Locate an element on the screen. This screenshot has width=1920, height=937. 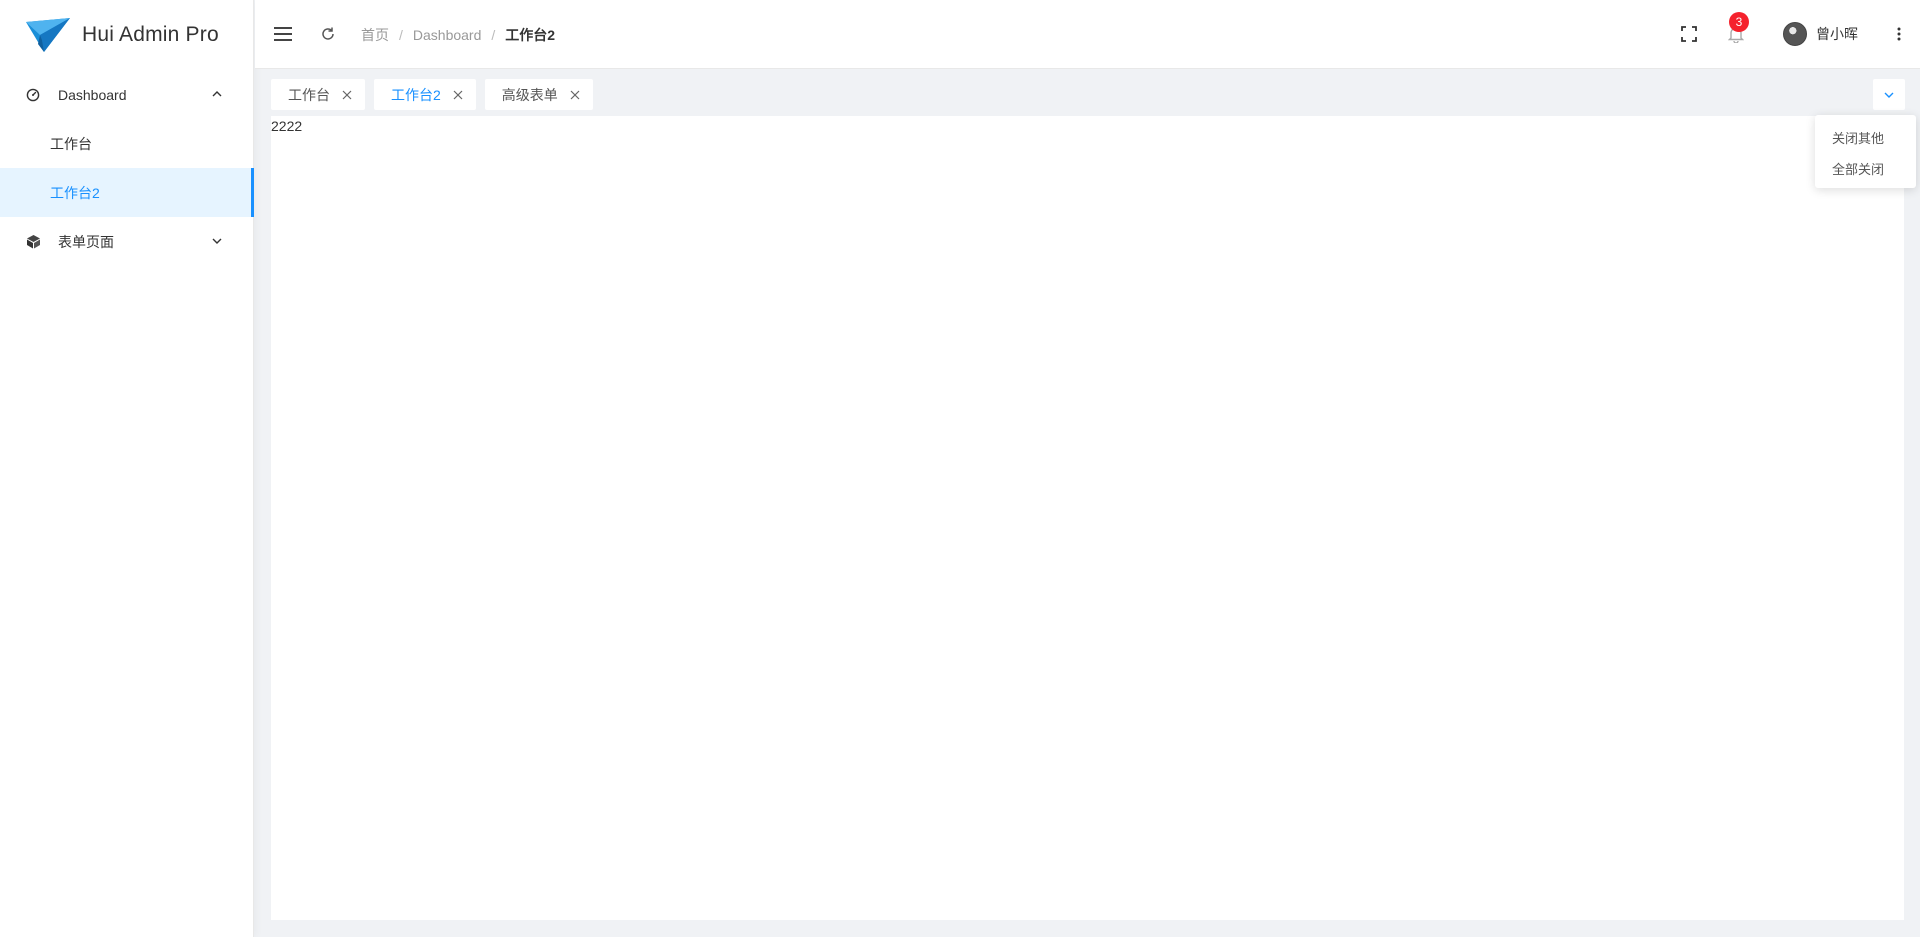
paper-plane-logo-icon is located at coordinates (48, 35).